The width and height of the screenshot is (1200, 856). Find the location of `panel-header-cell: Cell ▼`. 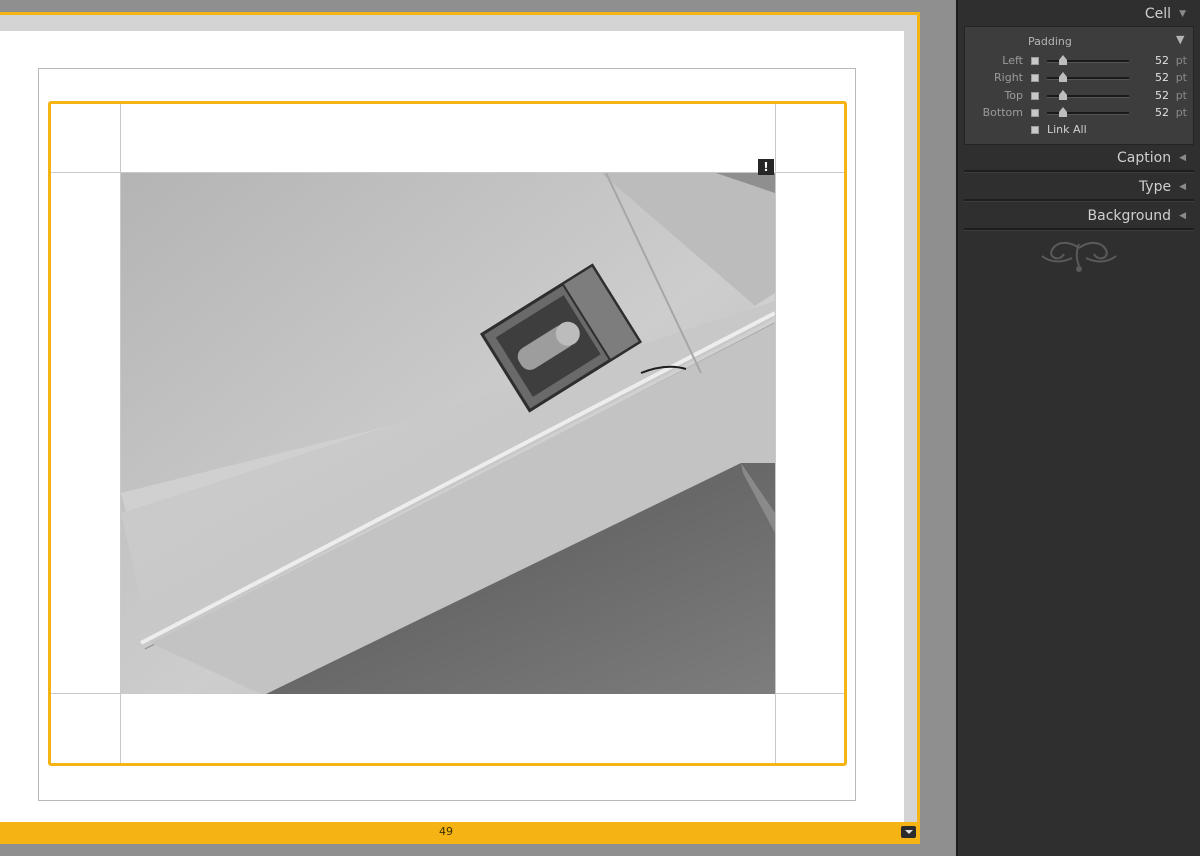

panel-header-cell: Cell ▼ is located at coordinates (1165, 14).